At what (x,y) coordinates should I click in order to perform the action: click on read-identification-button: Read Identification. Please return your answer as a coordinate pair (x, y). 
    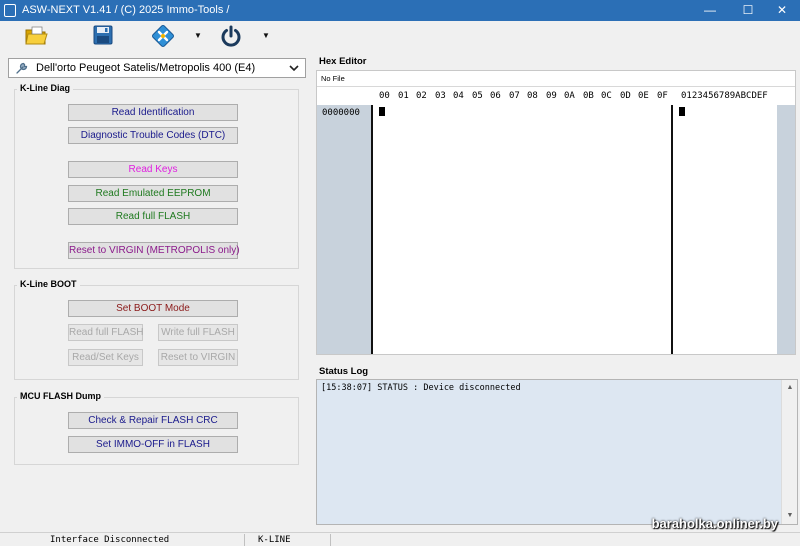
    Looking at the image, I should click on (153, 112).